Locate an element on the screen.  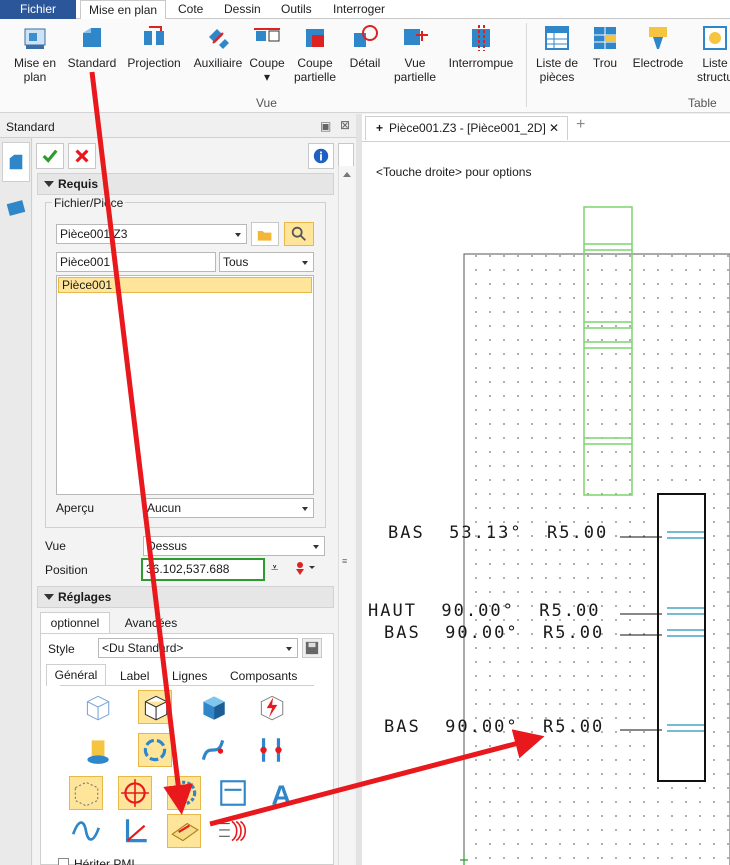
ok-button is located at coordinates (50, 156).